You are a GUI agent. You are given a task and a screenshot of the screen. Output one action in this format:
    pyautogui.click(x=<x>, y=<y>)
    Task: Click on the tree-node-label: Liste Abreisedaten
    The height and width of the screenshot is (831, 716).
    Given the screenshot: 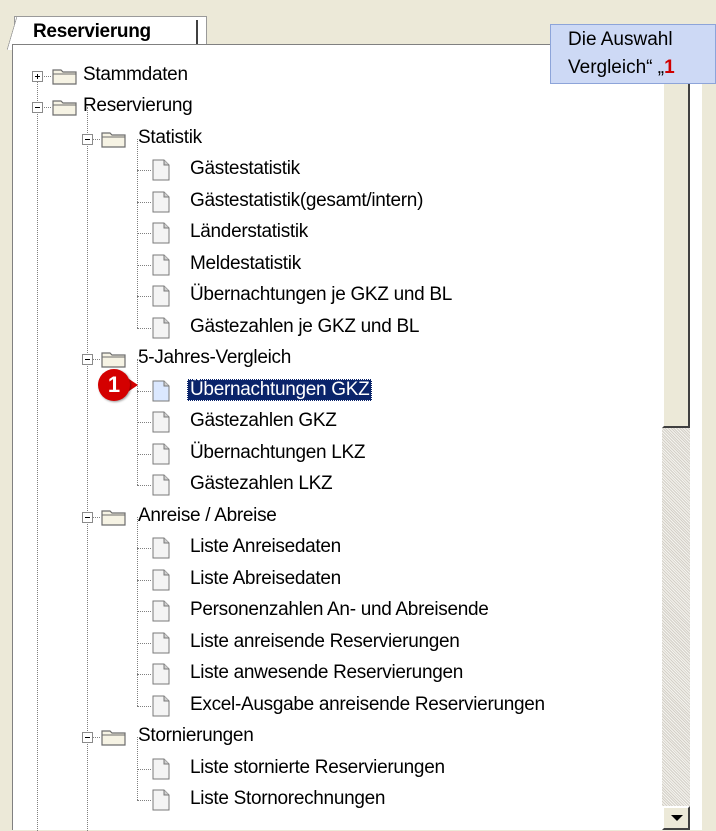 What is the action you would take?
    pyautogui.click(x=265, y=579)
    